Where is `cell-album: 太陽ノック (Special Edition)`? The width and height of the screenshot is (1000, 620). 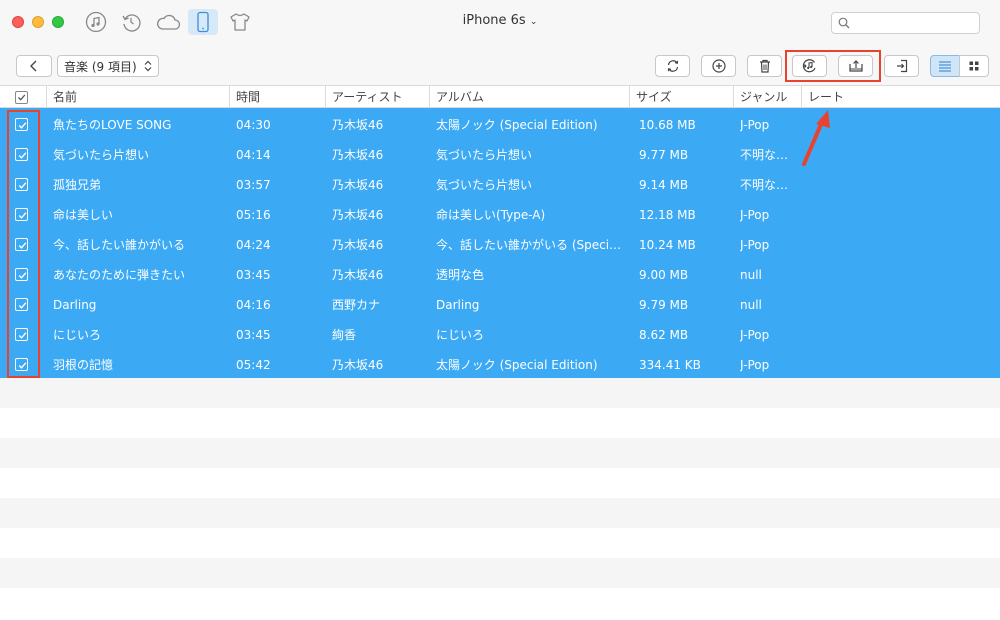 cell-album: 太陽ノック (Special Edition) is located at coordinates (517, 365).